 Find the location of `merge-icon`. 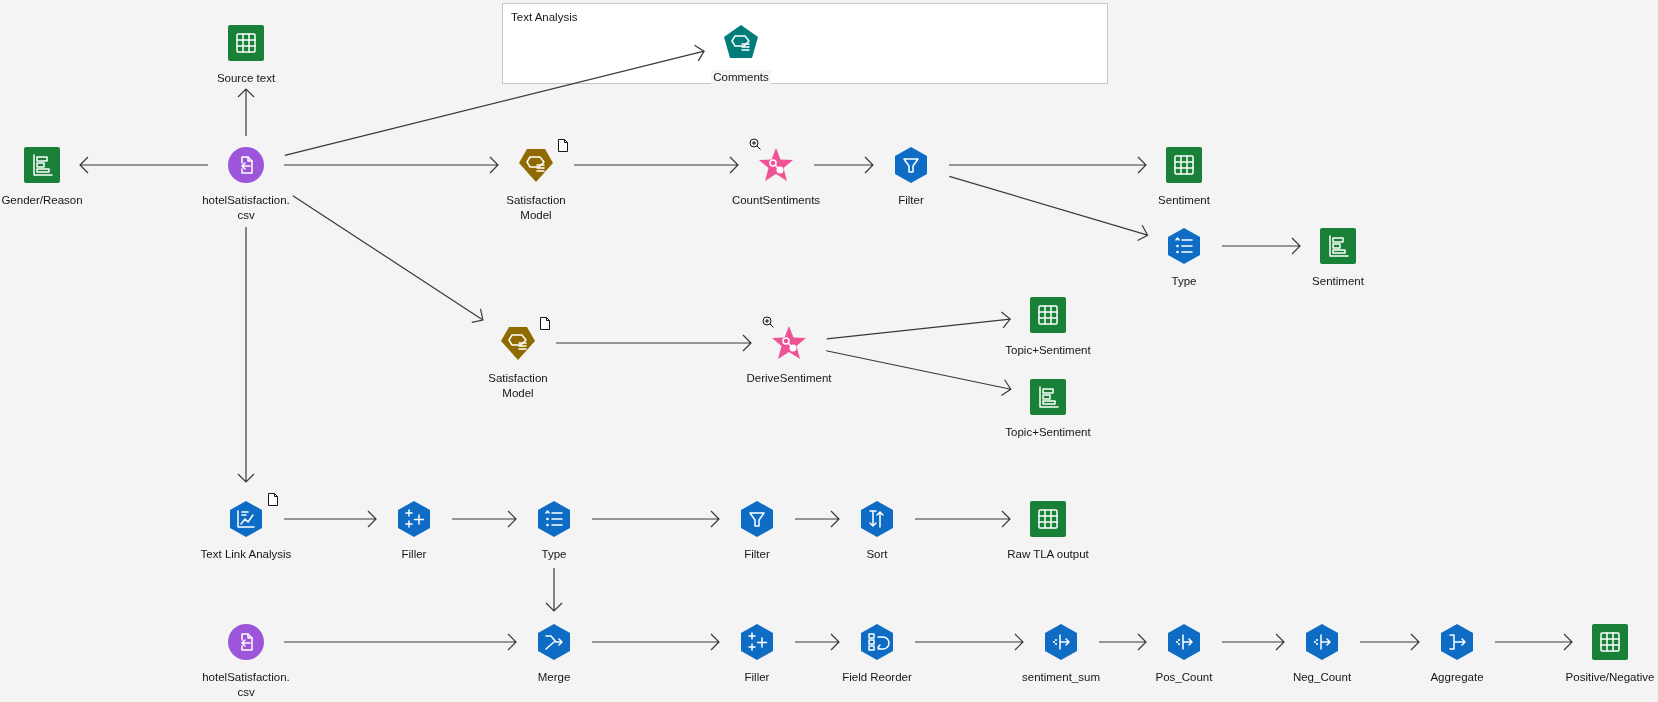

merge-icon is located at coordinates (554, 642).